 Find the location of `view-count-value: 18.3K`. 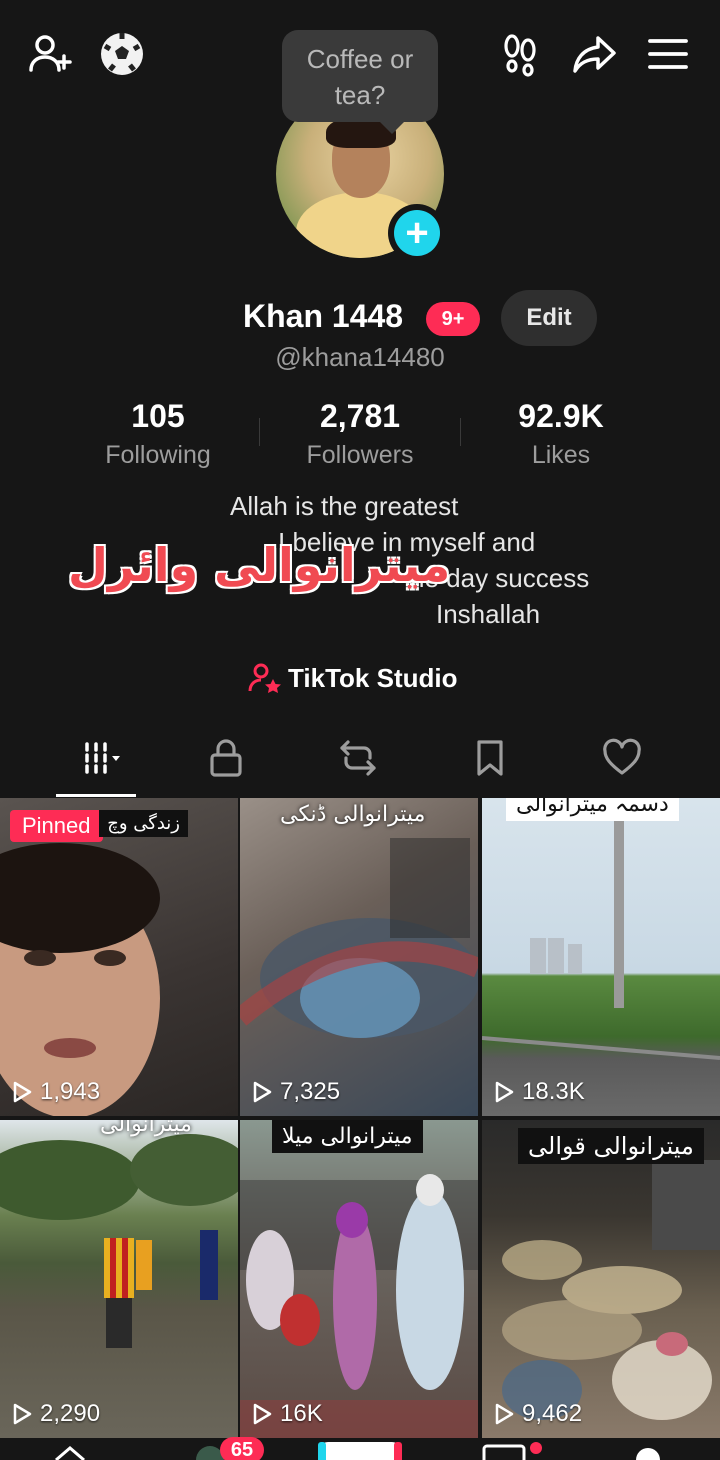

view-count-value: 18.3K is located at coordinates (553, 1091).